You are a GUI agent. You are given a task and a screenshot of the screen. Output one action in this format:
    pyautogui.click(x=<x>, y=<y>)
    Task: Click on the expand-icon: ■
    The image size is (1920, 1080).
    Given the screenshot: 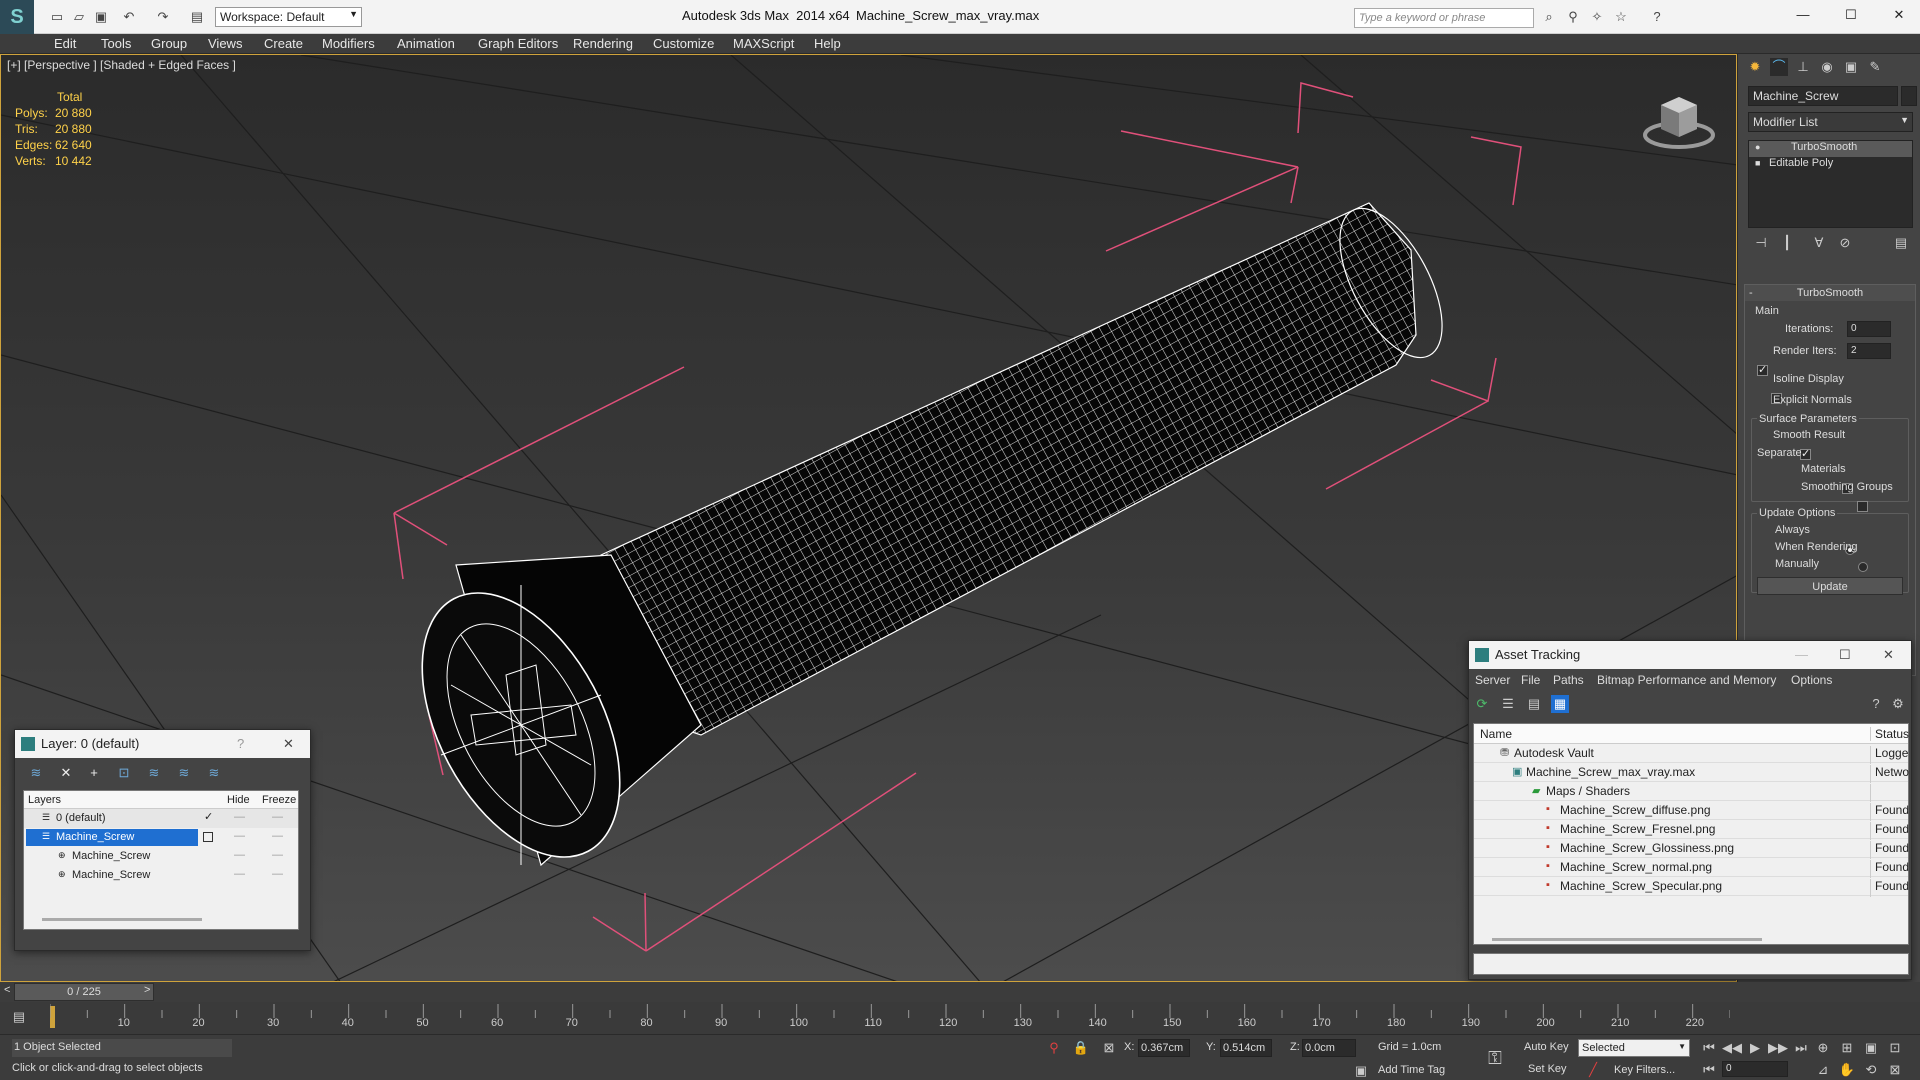 What is the action you would take?
    pyautogui.click(x=1757, y=163)
    